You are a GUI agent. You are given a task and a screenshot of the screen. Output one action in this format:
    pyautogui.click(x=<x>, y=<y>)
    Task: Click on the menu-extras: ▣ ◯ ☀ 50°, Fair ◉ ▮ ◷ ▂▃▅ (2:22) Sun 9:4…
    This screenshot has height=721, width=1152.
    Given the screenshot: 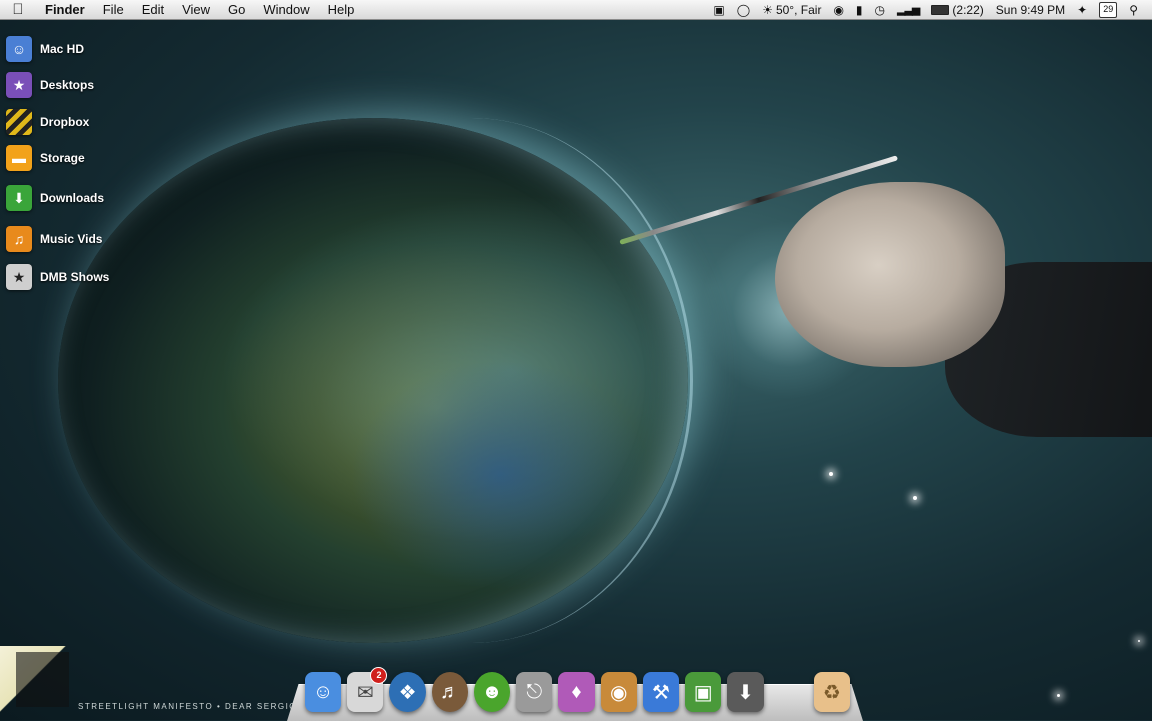 What is the action you would take?
    pyautogui.click(x=929, y=10)
    